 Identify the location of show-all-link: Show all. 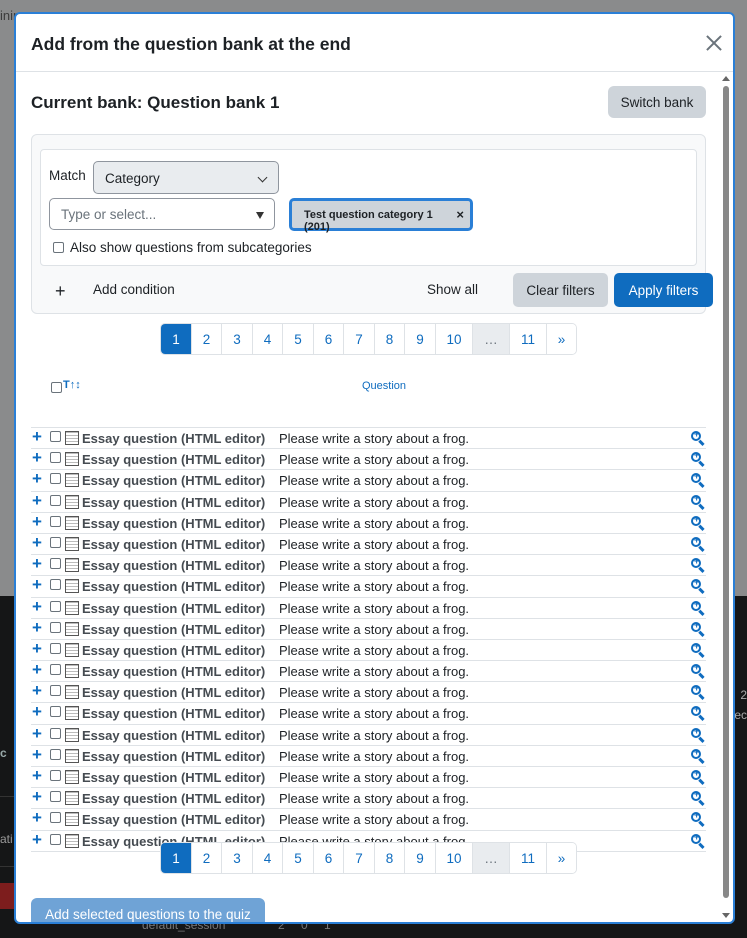
(452, 289).